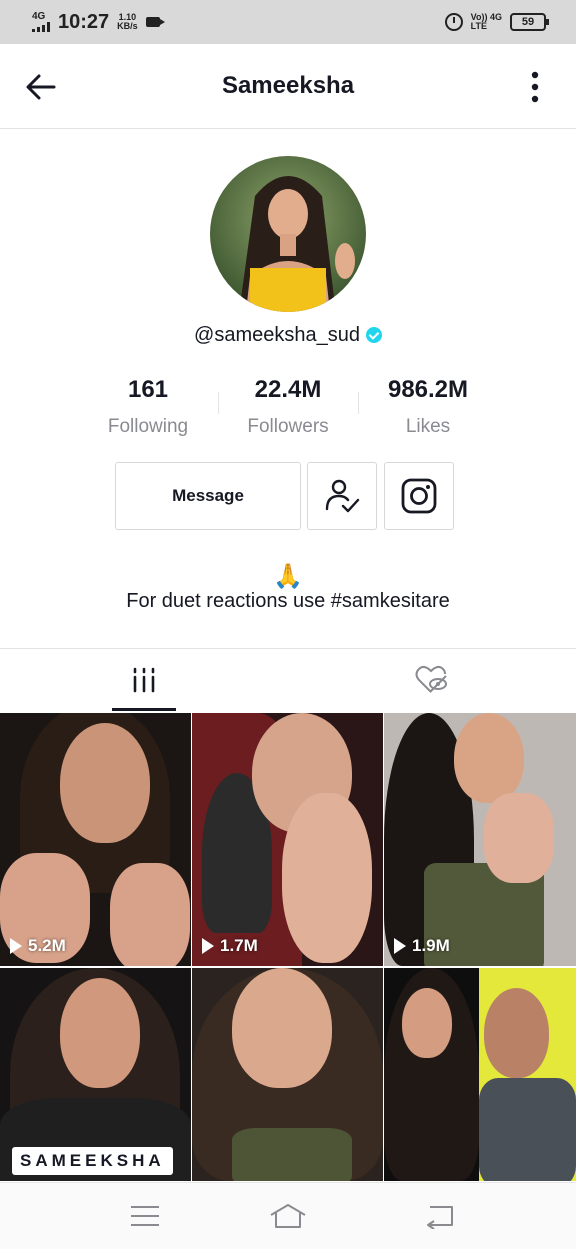  Describe the element at coordinates (480, 839) in the screenshot. I see `video-thumbnail: 1.9M` at that location.